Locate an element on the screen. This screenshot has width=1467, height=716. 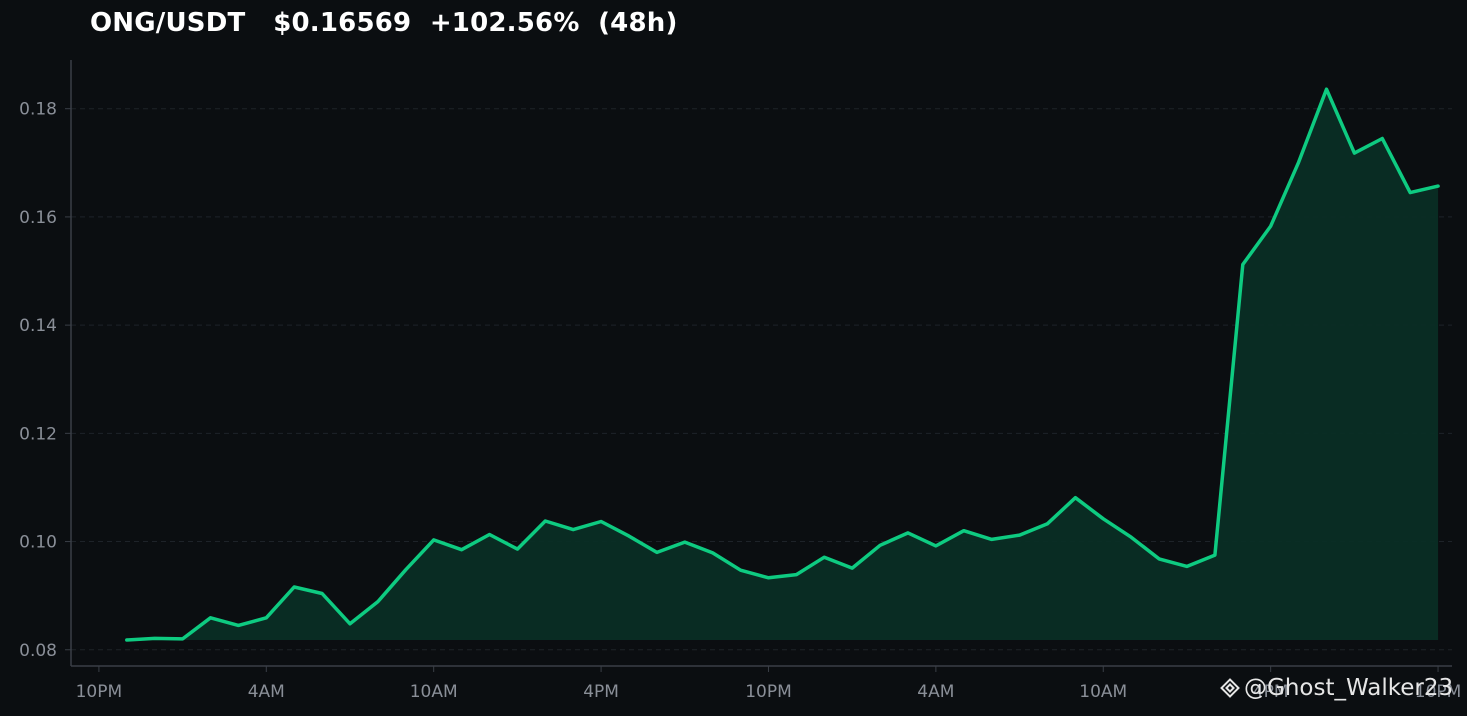
x-tick-label: 4PM is located at coordinates (601, 692).